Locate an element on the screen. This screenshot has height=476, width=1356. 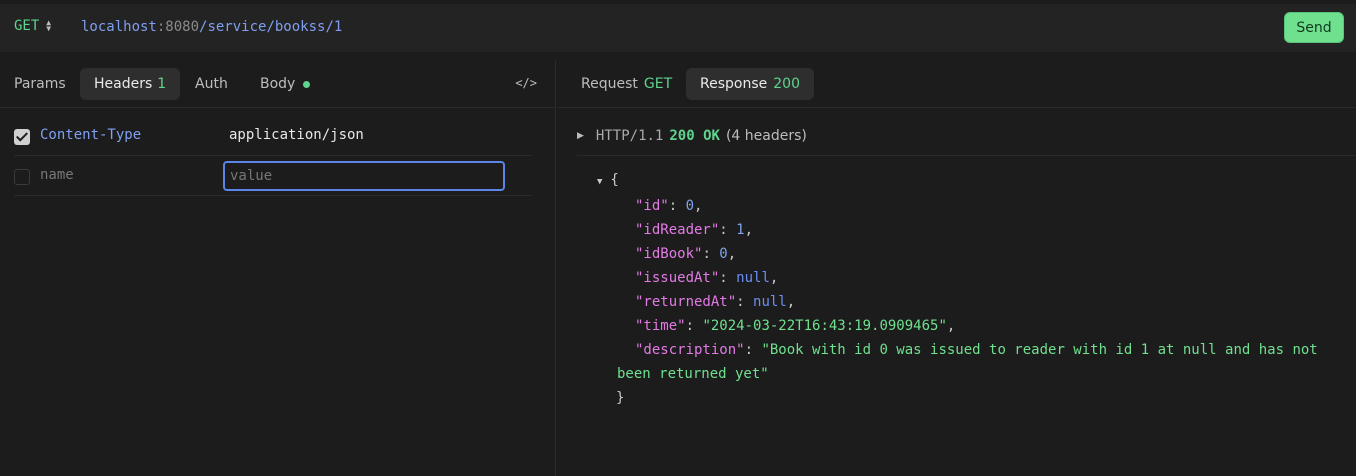
status-code: 200 OK is located at coordinates (694, 136).